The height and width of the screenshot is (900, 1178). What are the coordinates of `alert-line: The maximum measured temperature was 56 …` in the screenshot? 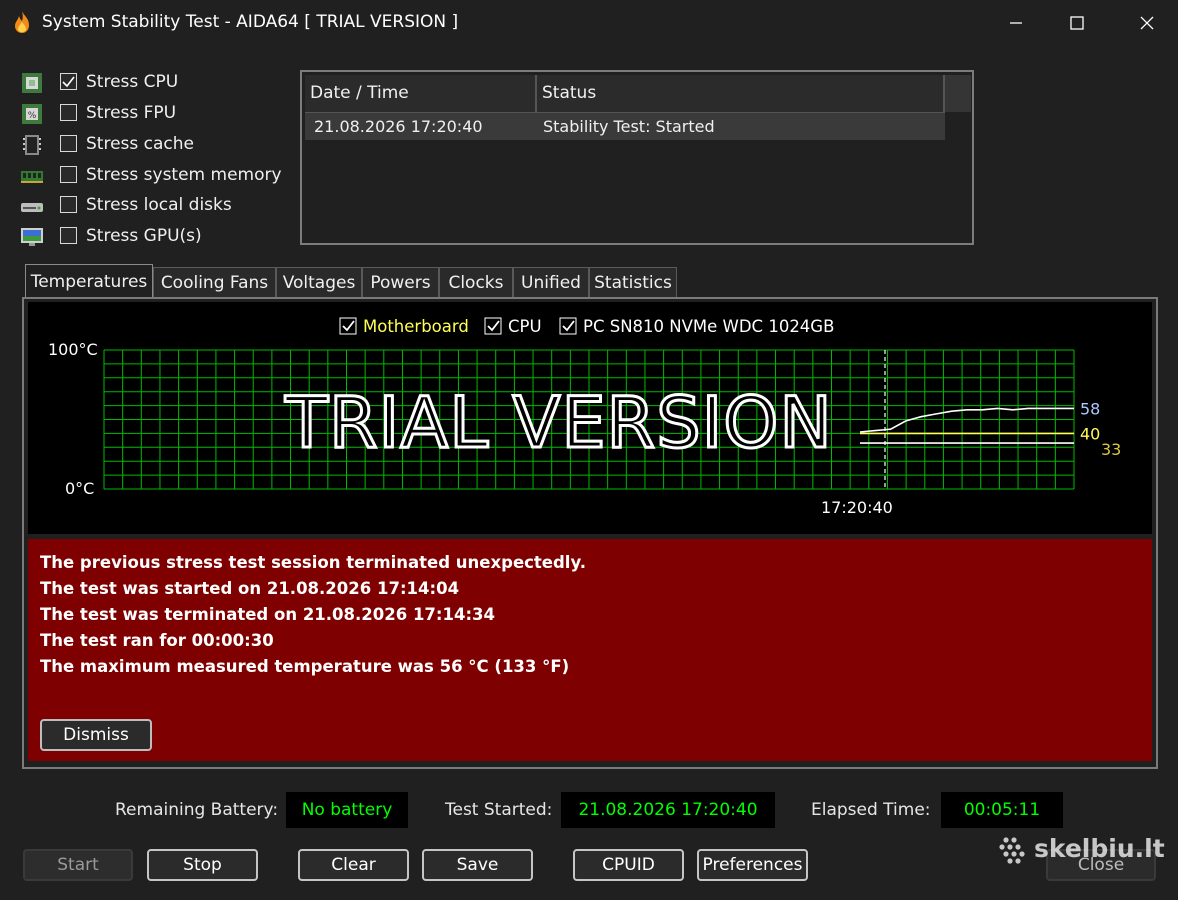 It's located at (305, 666).